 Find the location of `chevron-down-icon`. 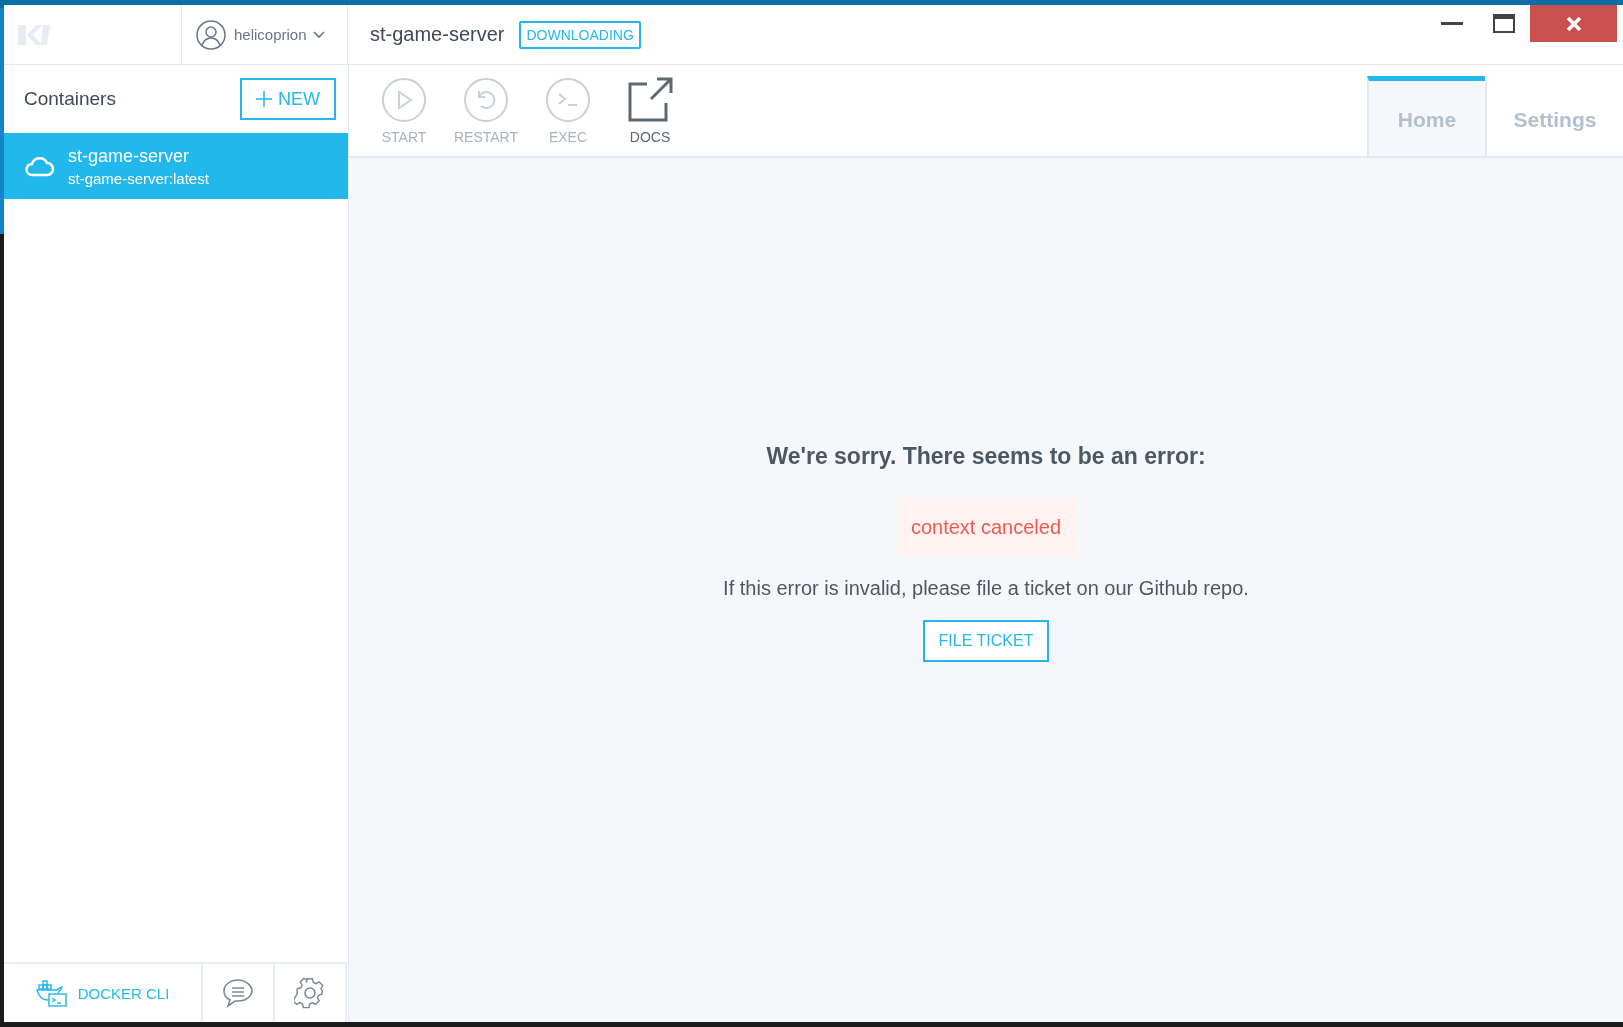

chevron-down-icon is located at coordinates (318, 34).